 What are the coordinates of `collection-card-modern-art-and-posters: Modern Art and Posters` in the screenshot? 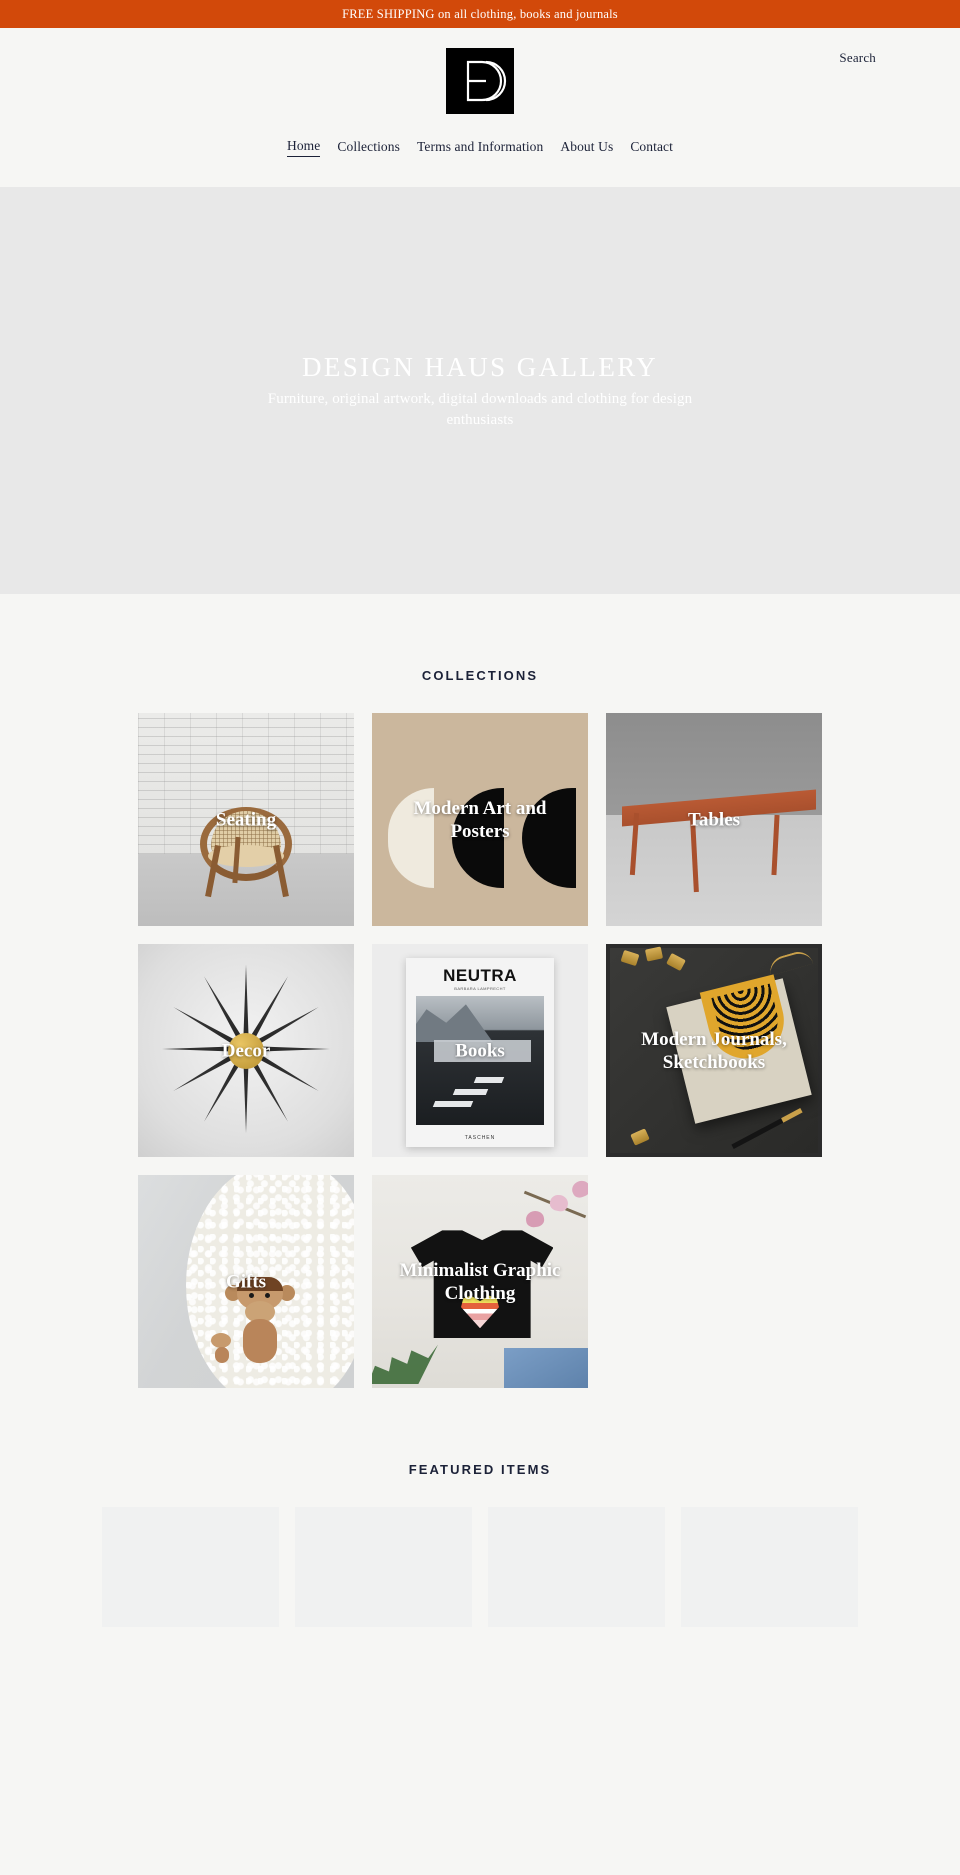 It's located at (480, 819).